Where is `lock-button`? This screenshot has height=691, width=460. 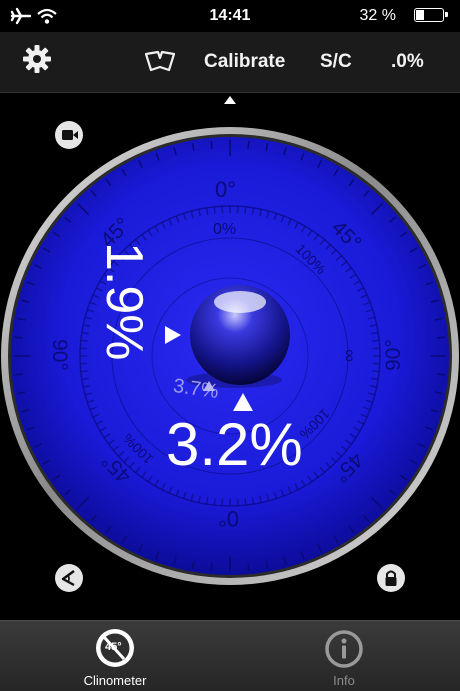 lock-button is located at coordinates (391, 578).